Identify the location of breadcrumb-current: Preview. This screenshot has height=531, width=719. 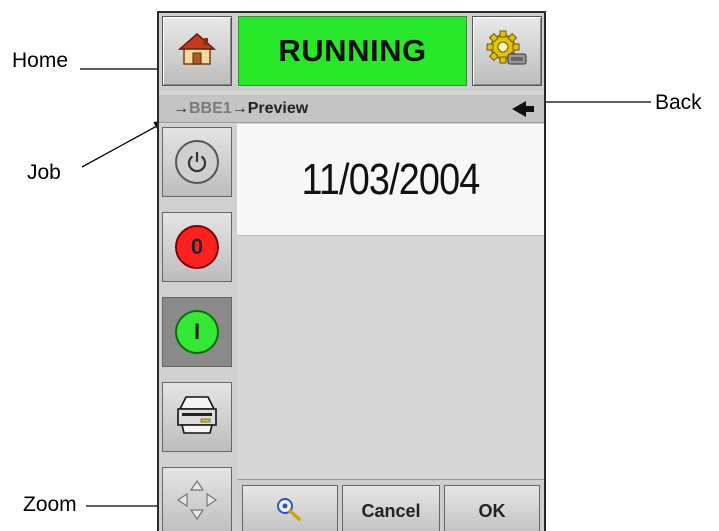
(278, 108).